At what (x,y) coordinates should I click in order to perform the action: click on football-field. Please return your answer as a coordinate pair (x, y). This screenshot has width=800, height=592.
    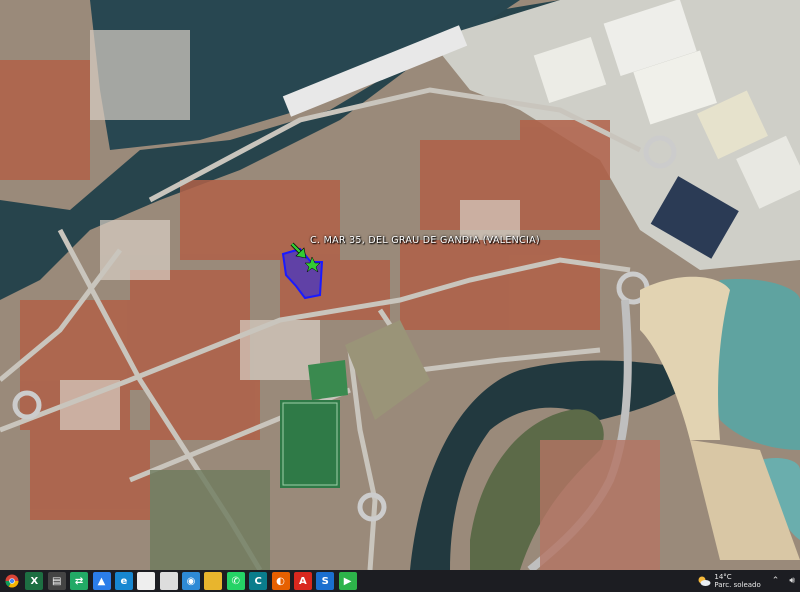
    Looking at the image, I should click on (310, 444).